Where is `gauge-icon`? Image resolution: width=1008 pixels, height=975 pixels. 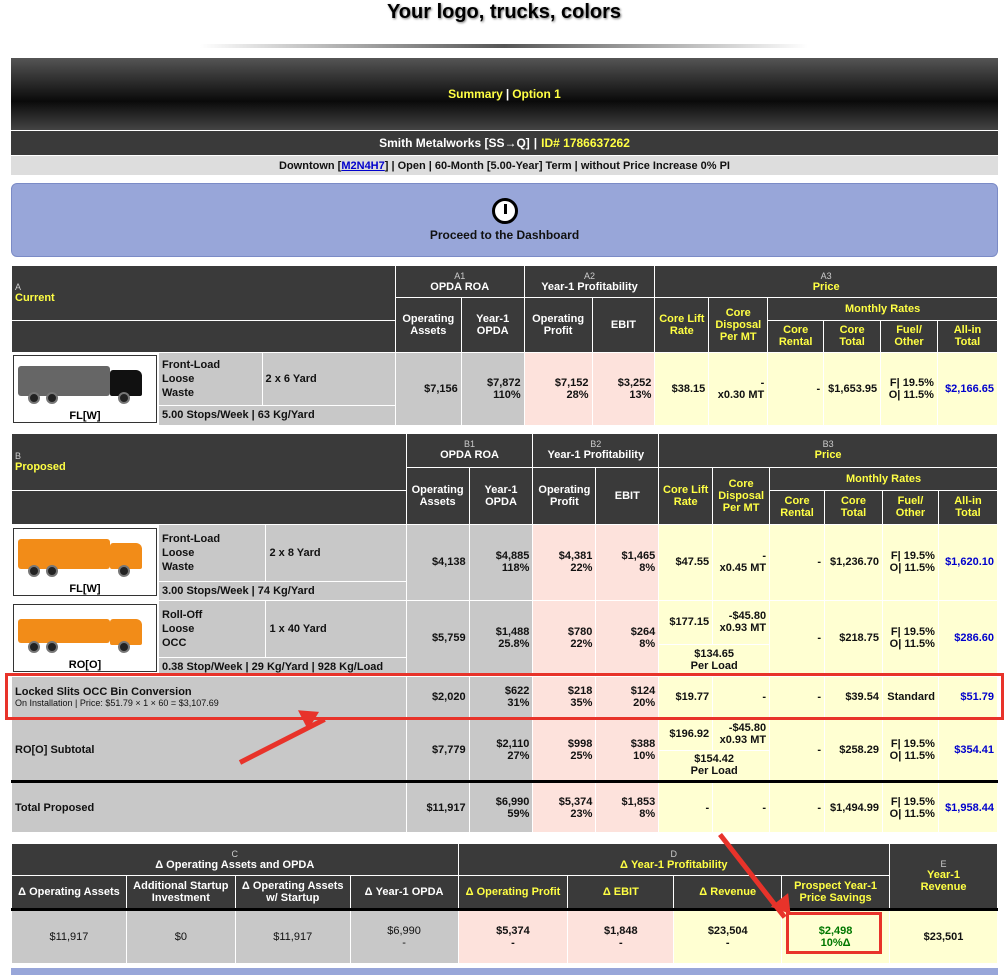
gauge-icon is located at coordinates (504, 211).